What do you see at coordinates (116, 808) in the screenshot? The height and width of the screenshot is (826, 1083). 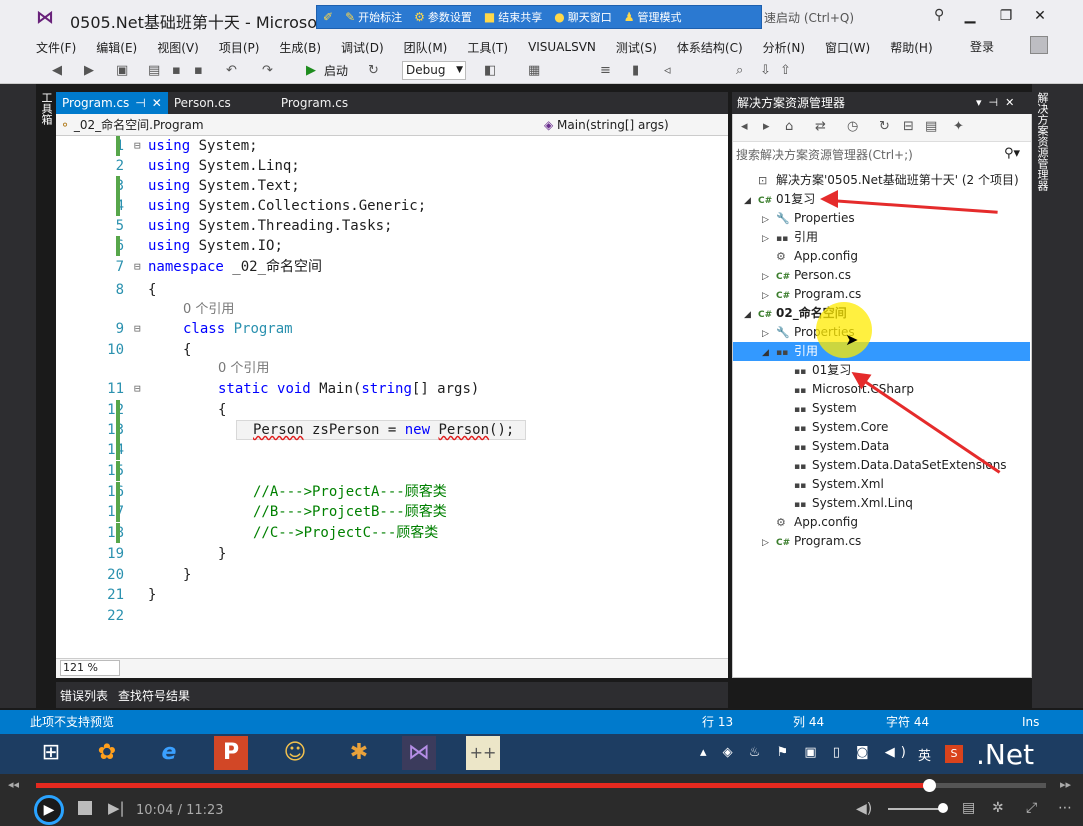 I see `next-icon: ▶|` at bounding box center [116, 808].